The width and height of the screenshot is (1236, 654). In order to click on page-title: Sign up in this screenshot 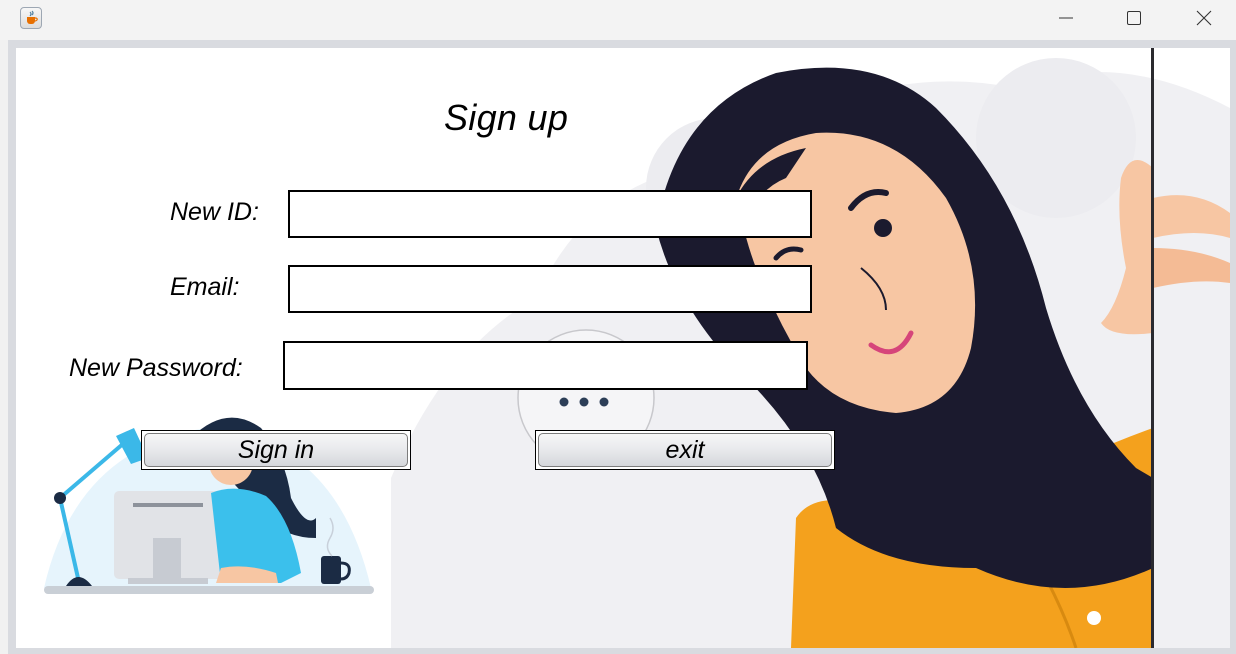, I will do `click(506, 117)`.